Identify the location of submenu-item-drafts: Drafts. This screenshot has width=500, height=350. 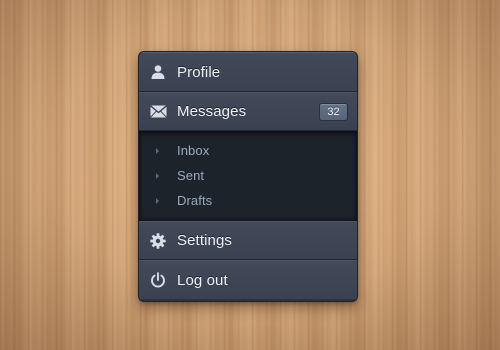
(248, 200).